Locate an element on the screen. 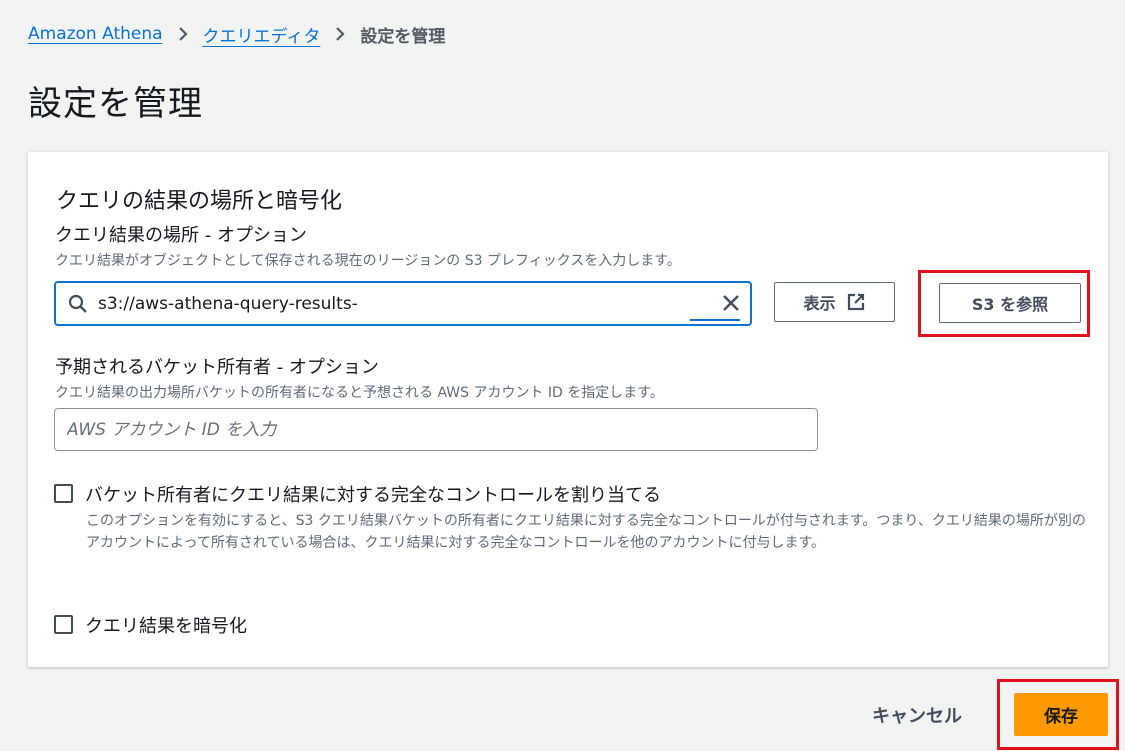 Image resolution: width=1125 pixels, height=751 pixels. cancel-button: キャンセル is located at coordinates (917, 715).